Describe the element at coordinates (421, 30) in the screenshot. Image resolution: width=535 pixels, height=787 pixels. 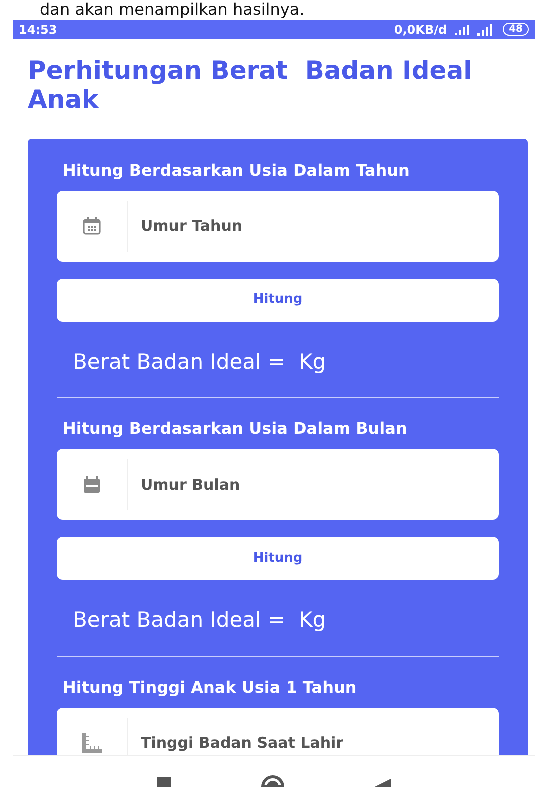
I see `network-speed: 0,0KB/d` at that location.